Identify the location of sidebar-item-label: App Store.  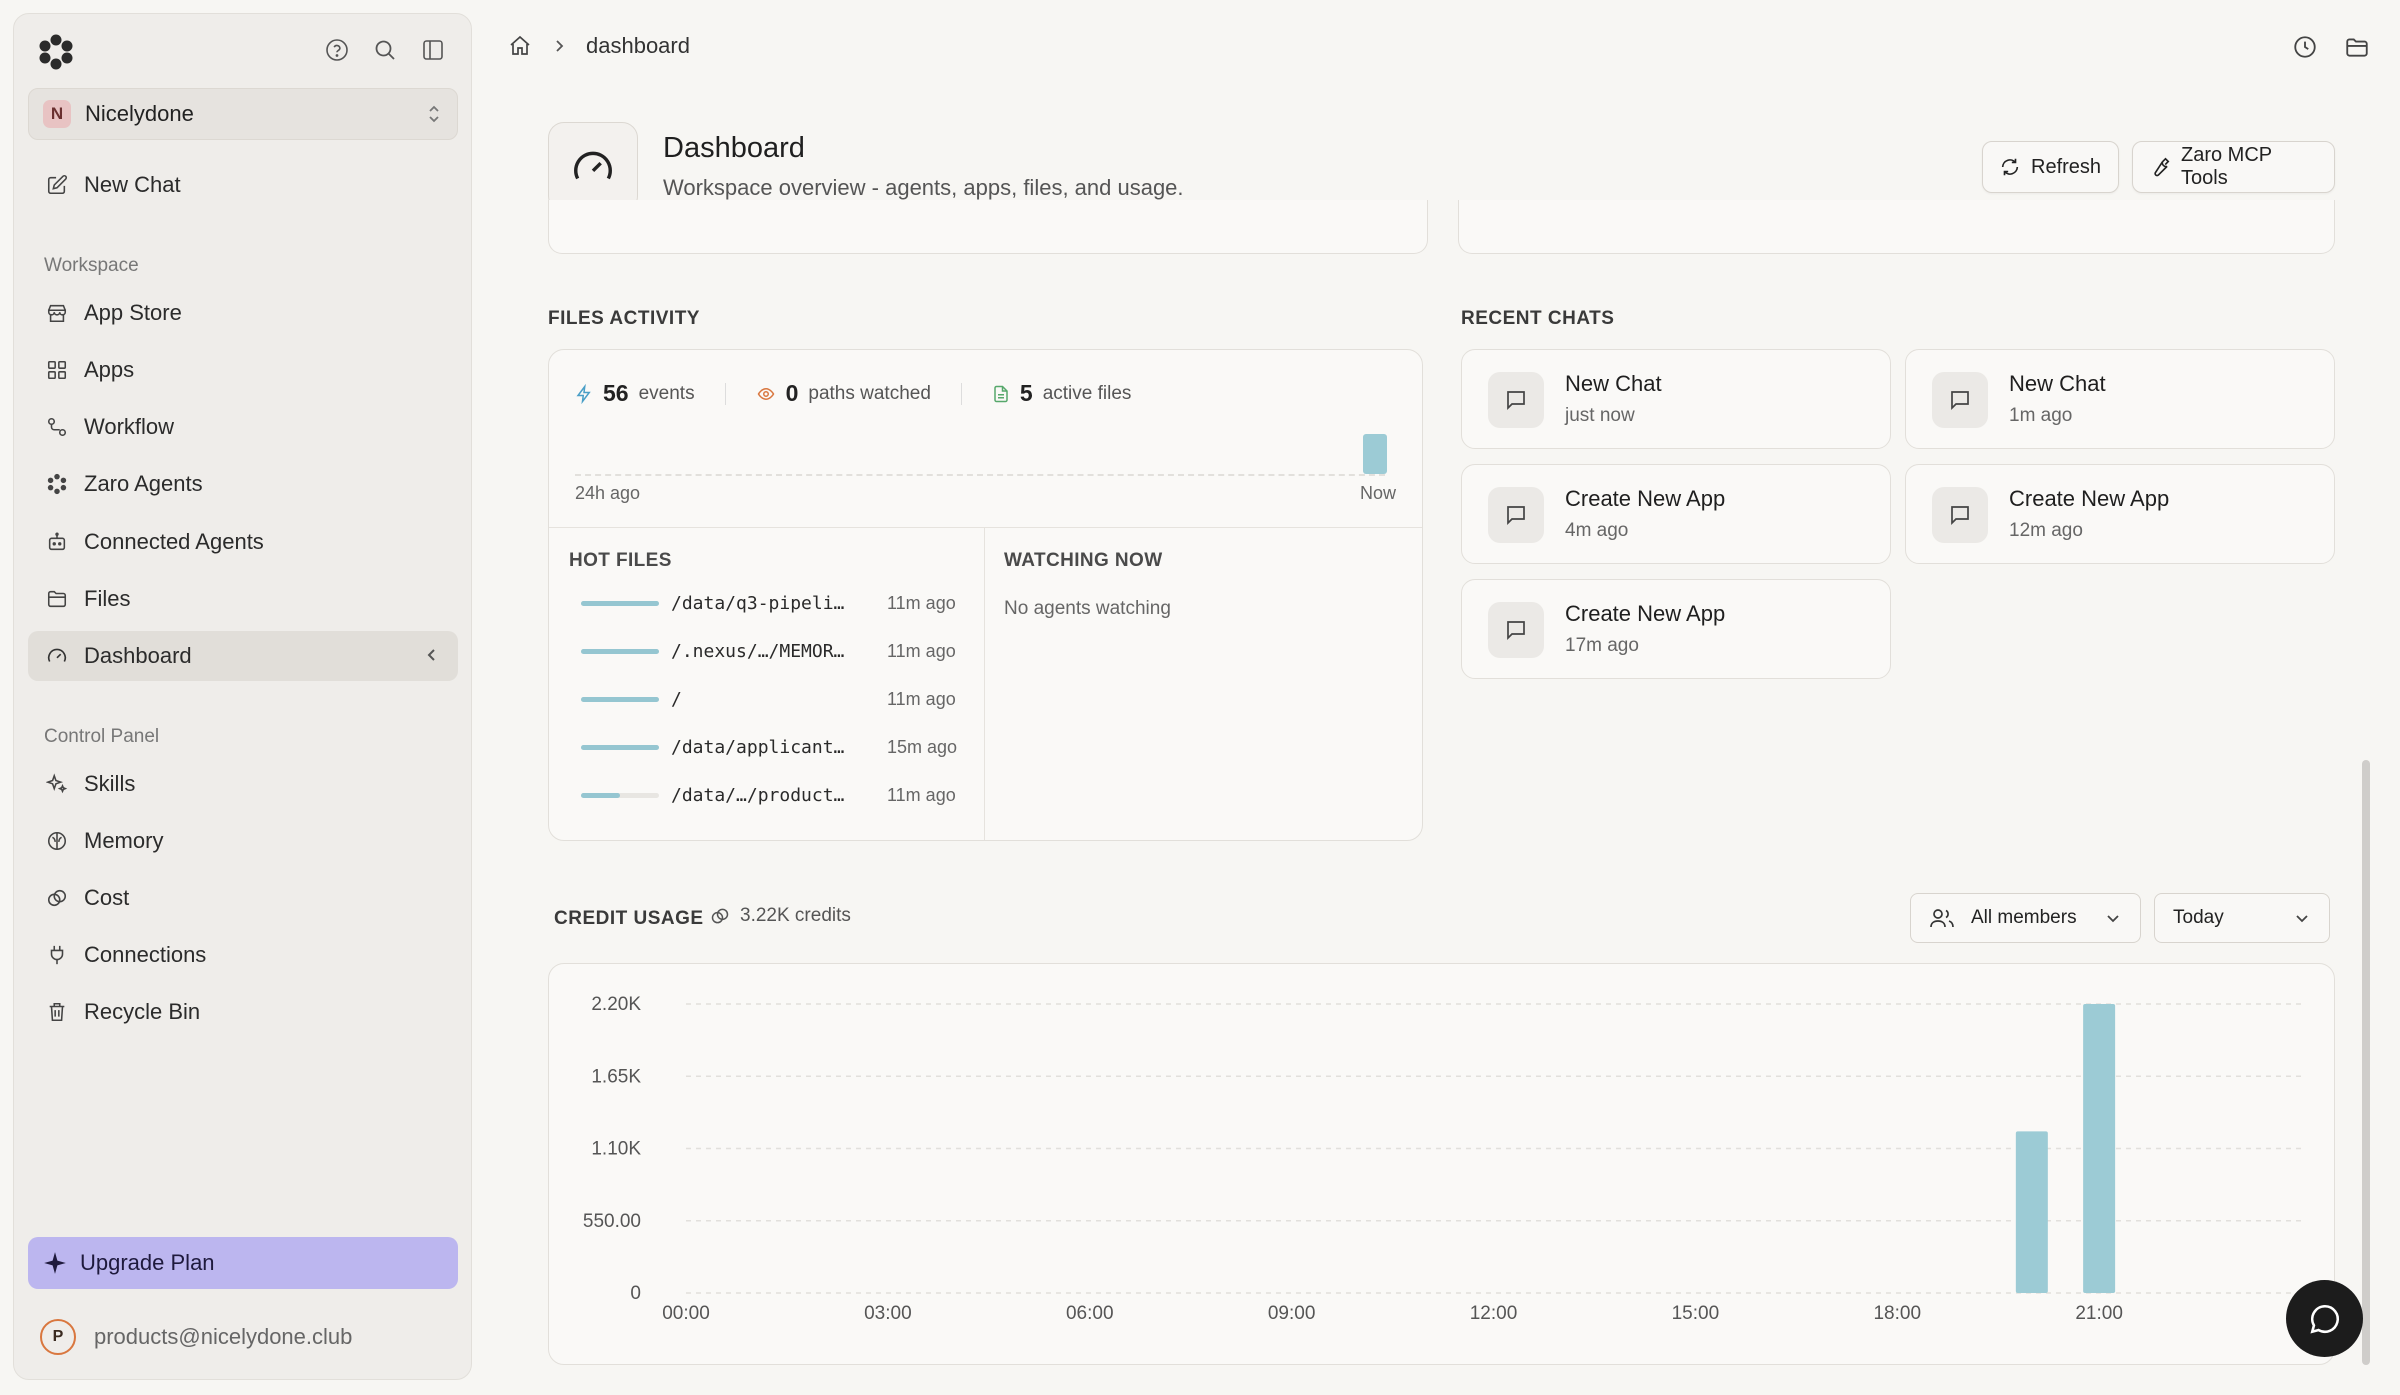
(133, 312).